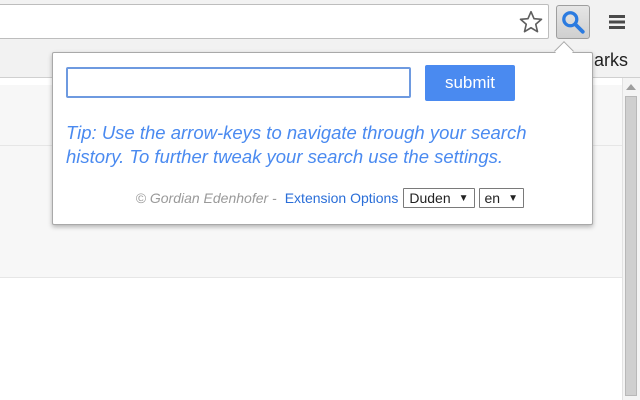 Image resolution: width=640 pixels, height=400 pixels. I want to click on page-scrollbar, so click(631, 239).